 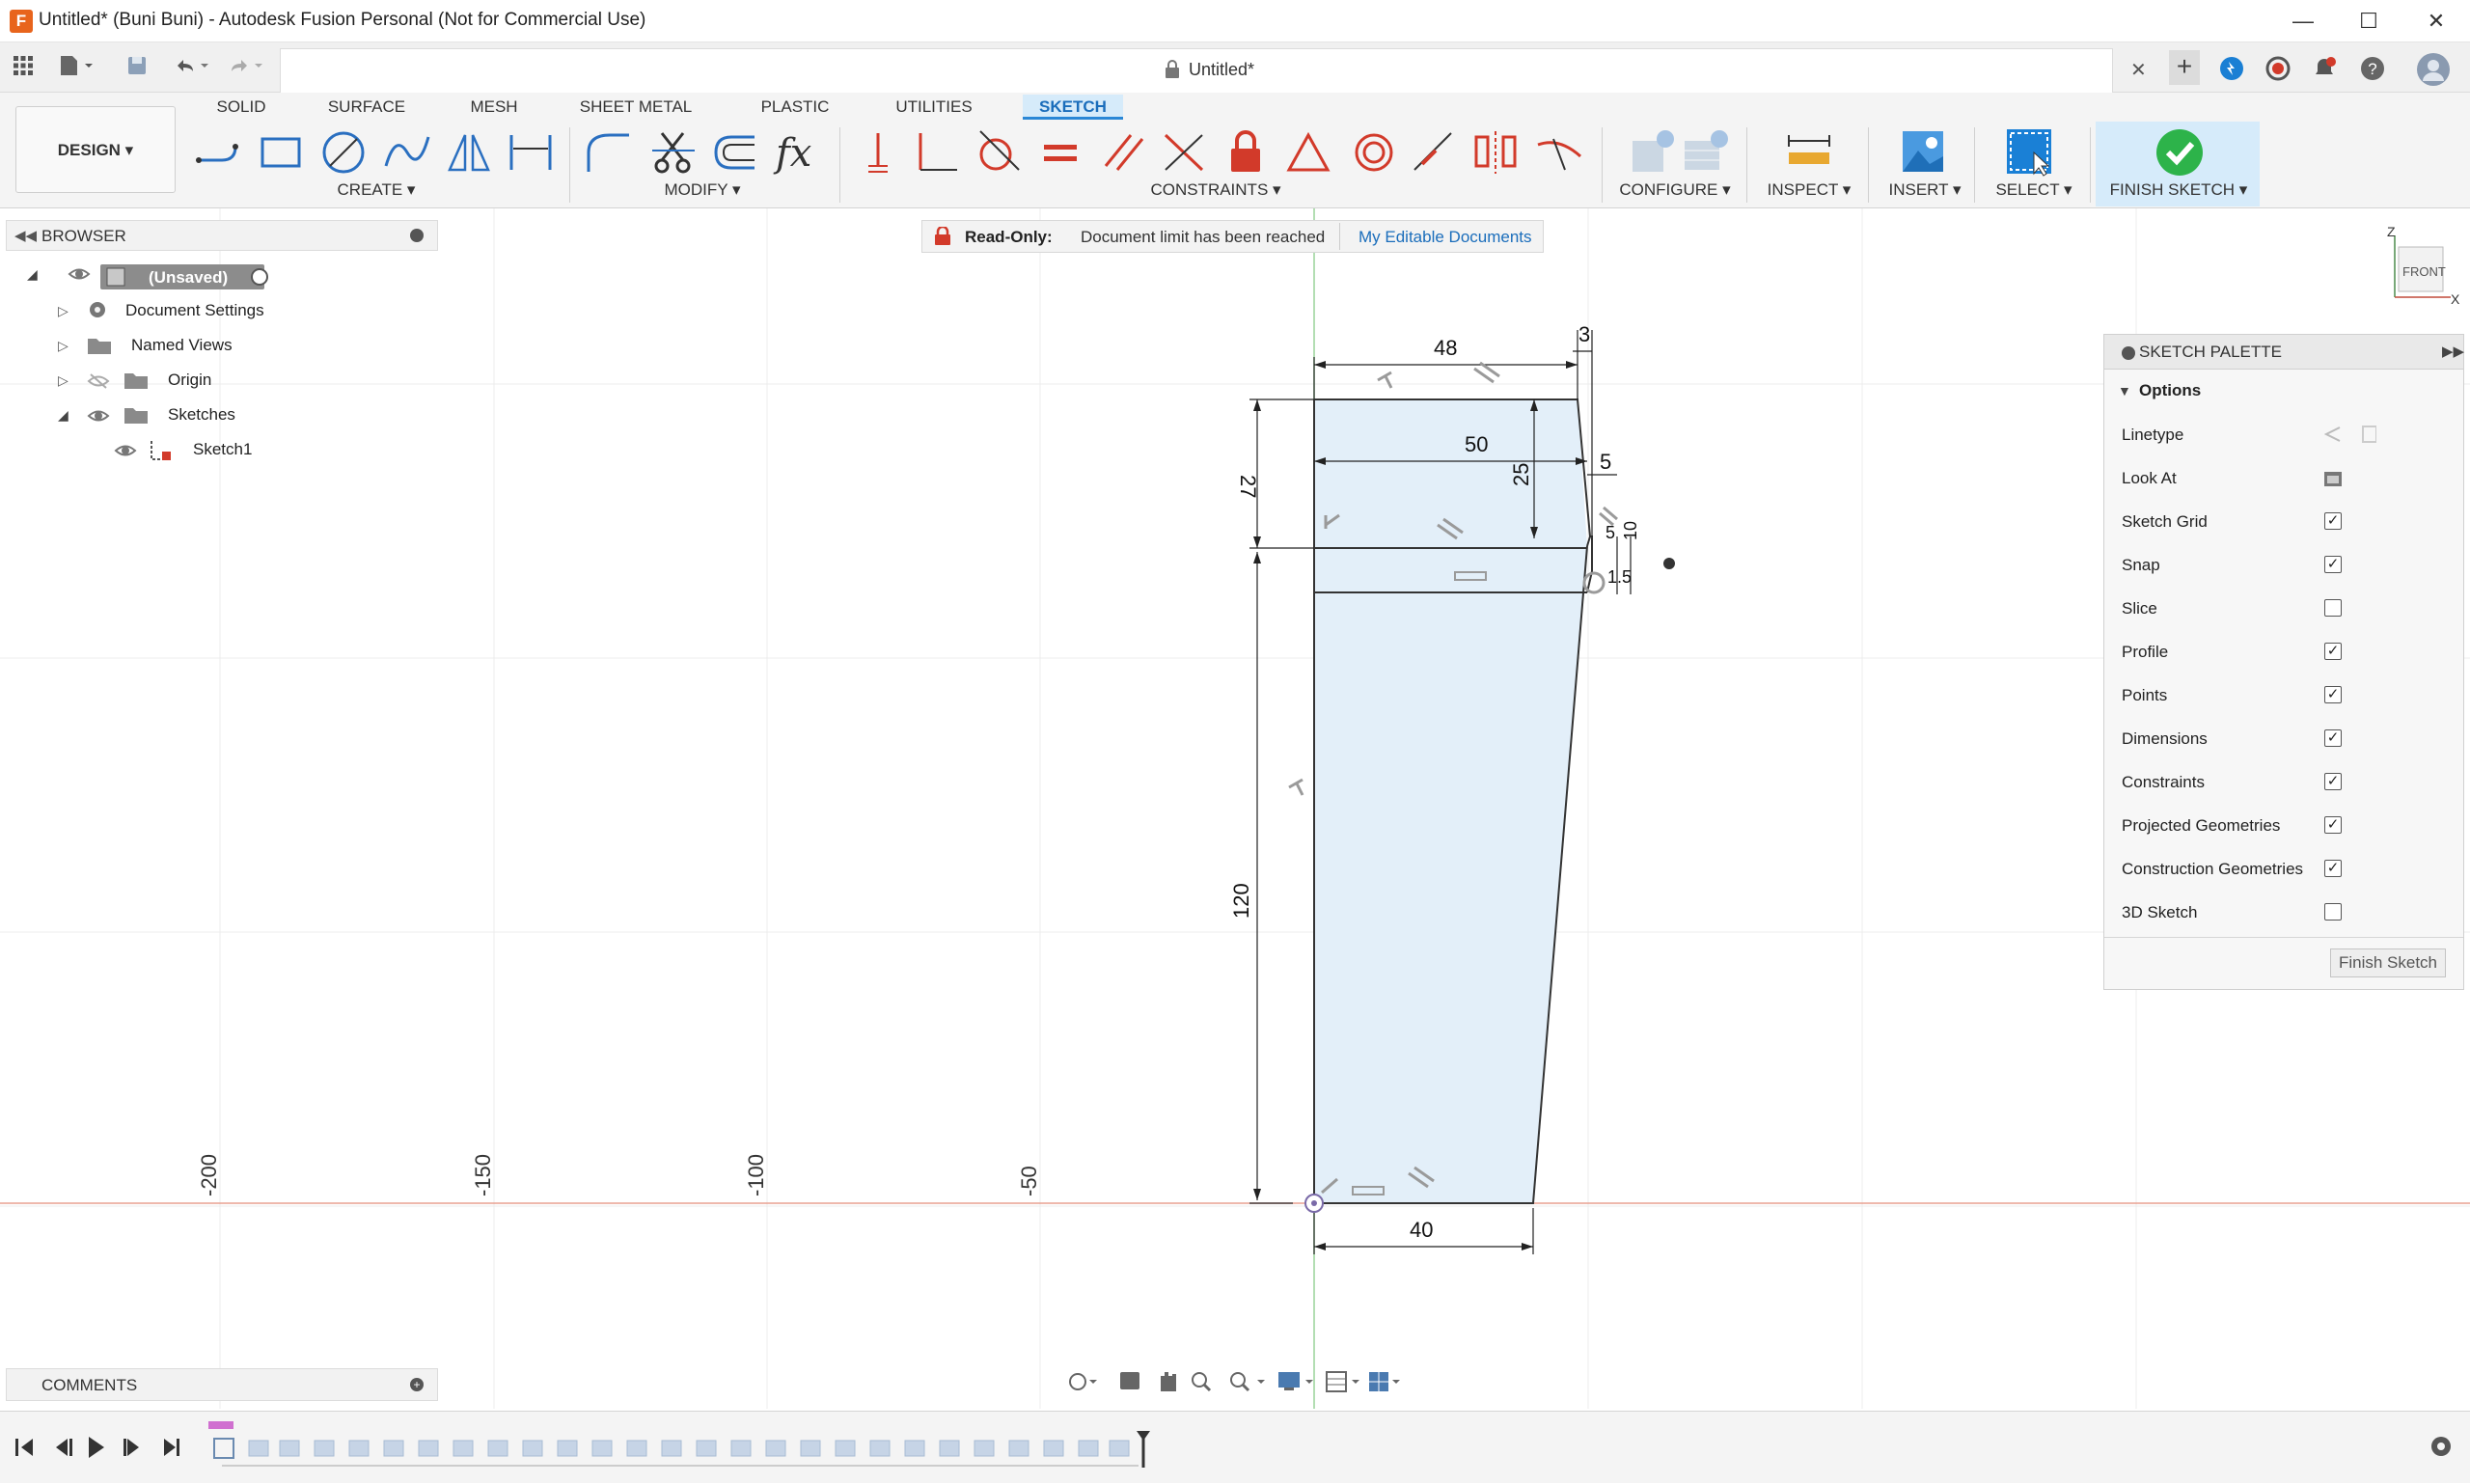 I want to click on construction-geometries-checkbox: ✓, so click(x=2333, y=868).